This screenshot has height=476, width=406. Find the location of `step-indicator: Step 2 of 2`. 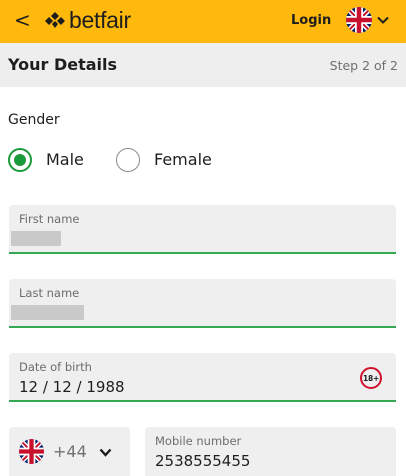

step-indicator: Step 2 of 2 is located at coordinates (363, 65).